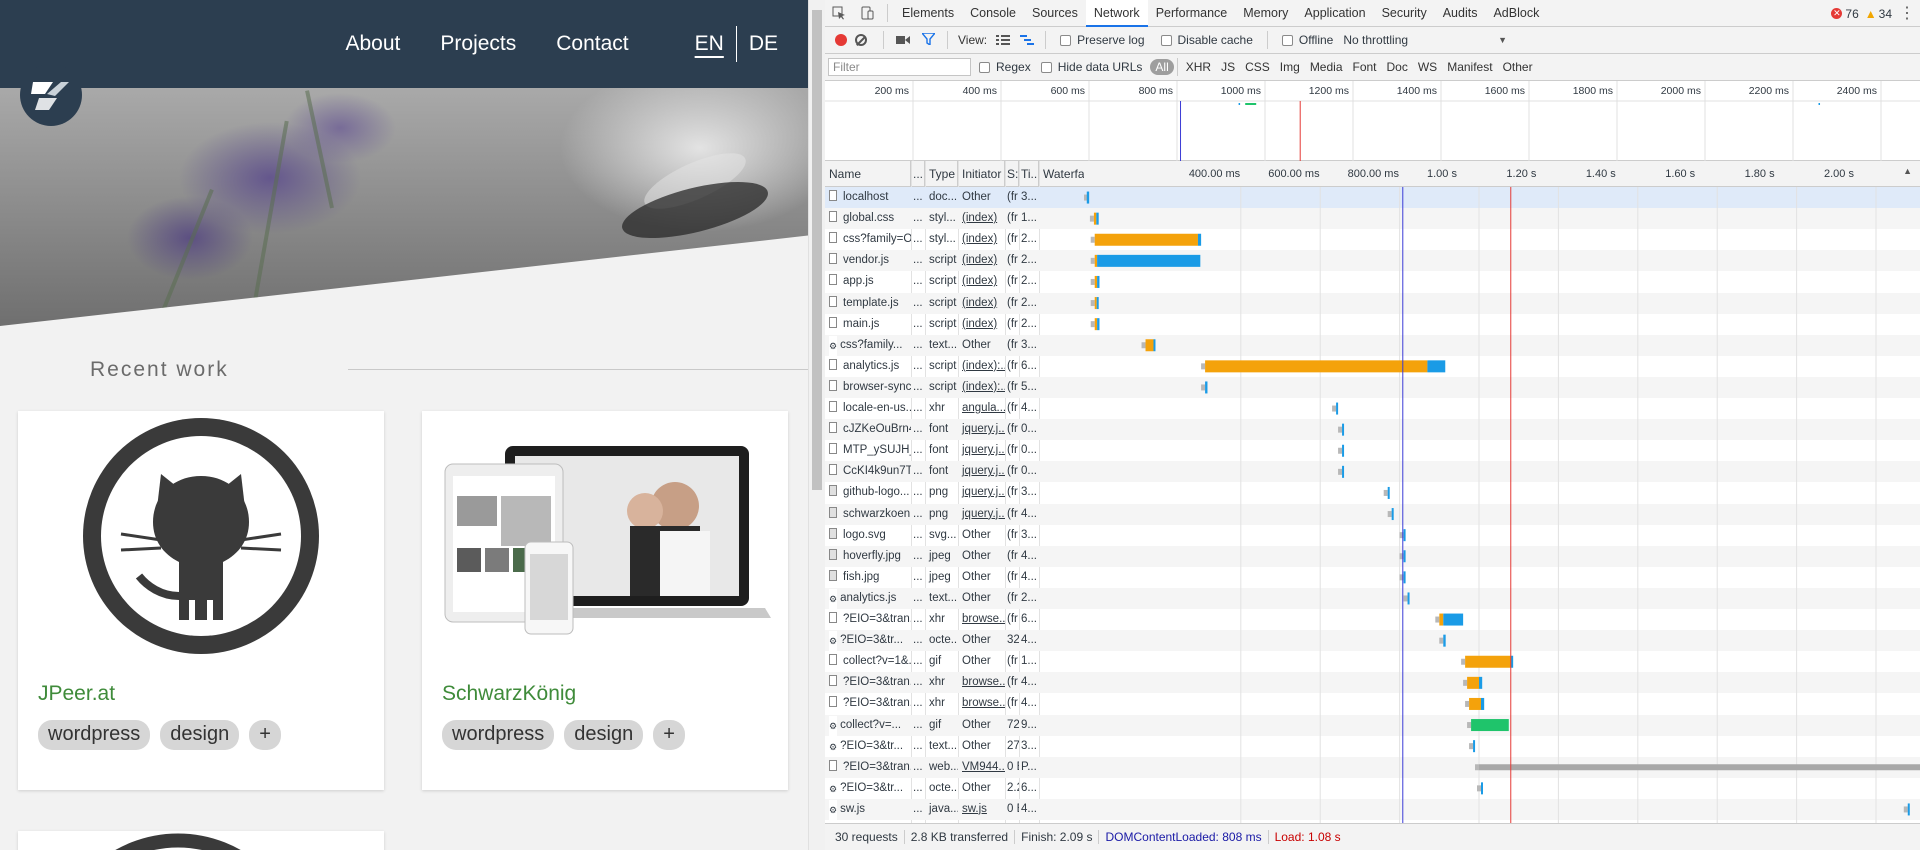 This screenshot has width=1920, height=850. Describe the element at coordinates (1005, 67) in the screenshot. I see `regex-checkbox: Regex` at that location.